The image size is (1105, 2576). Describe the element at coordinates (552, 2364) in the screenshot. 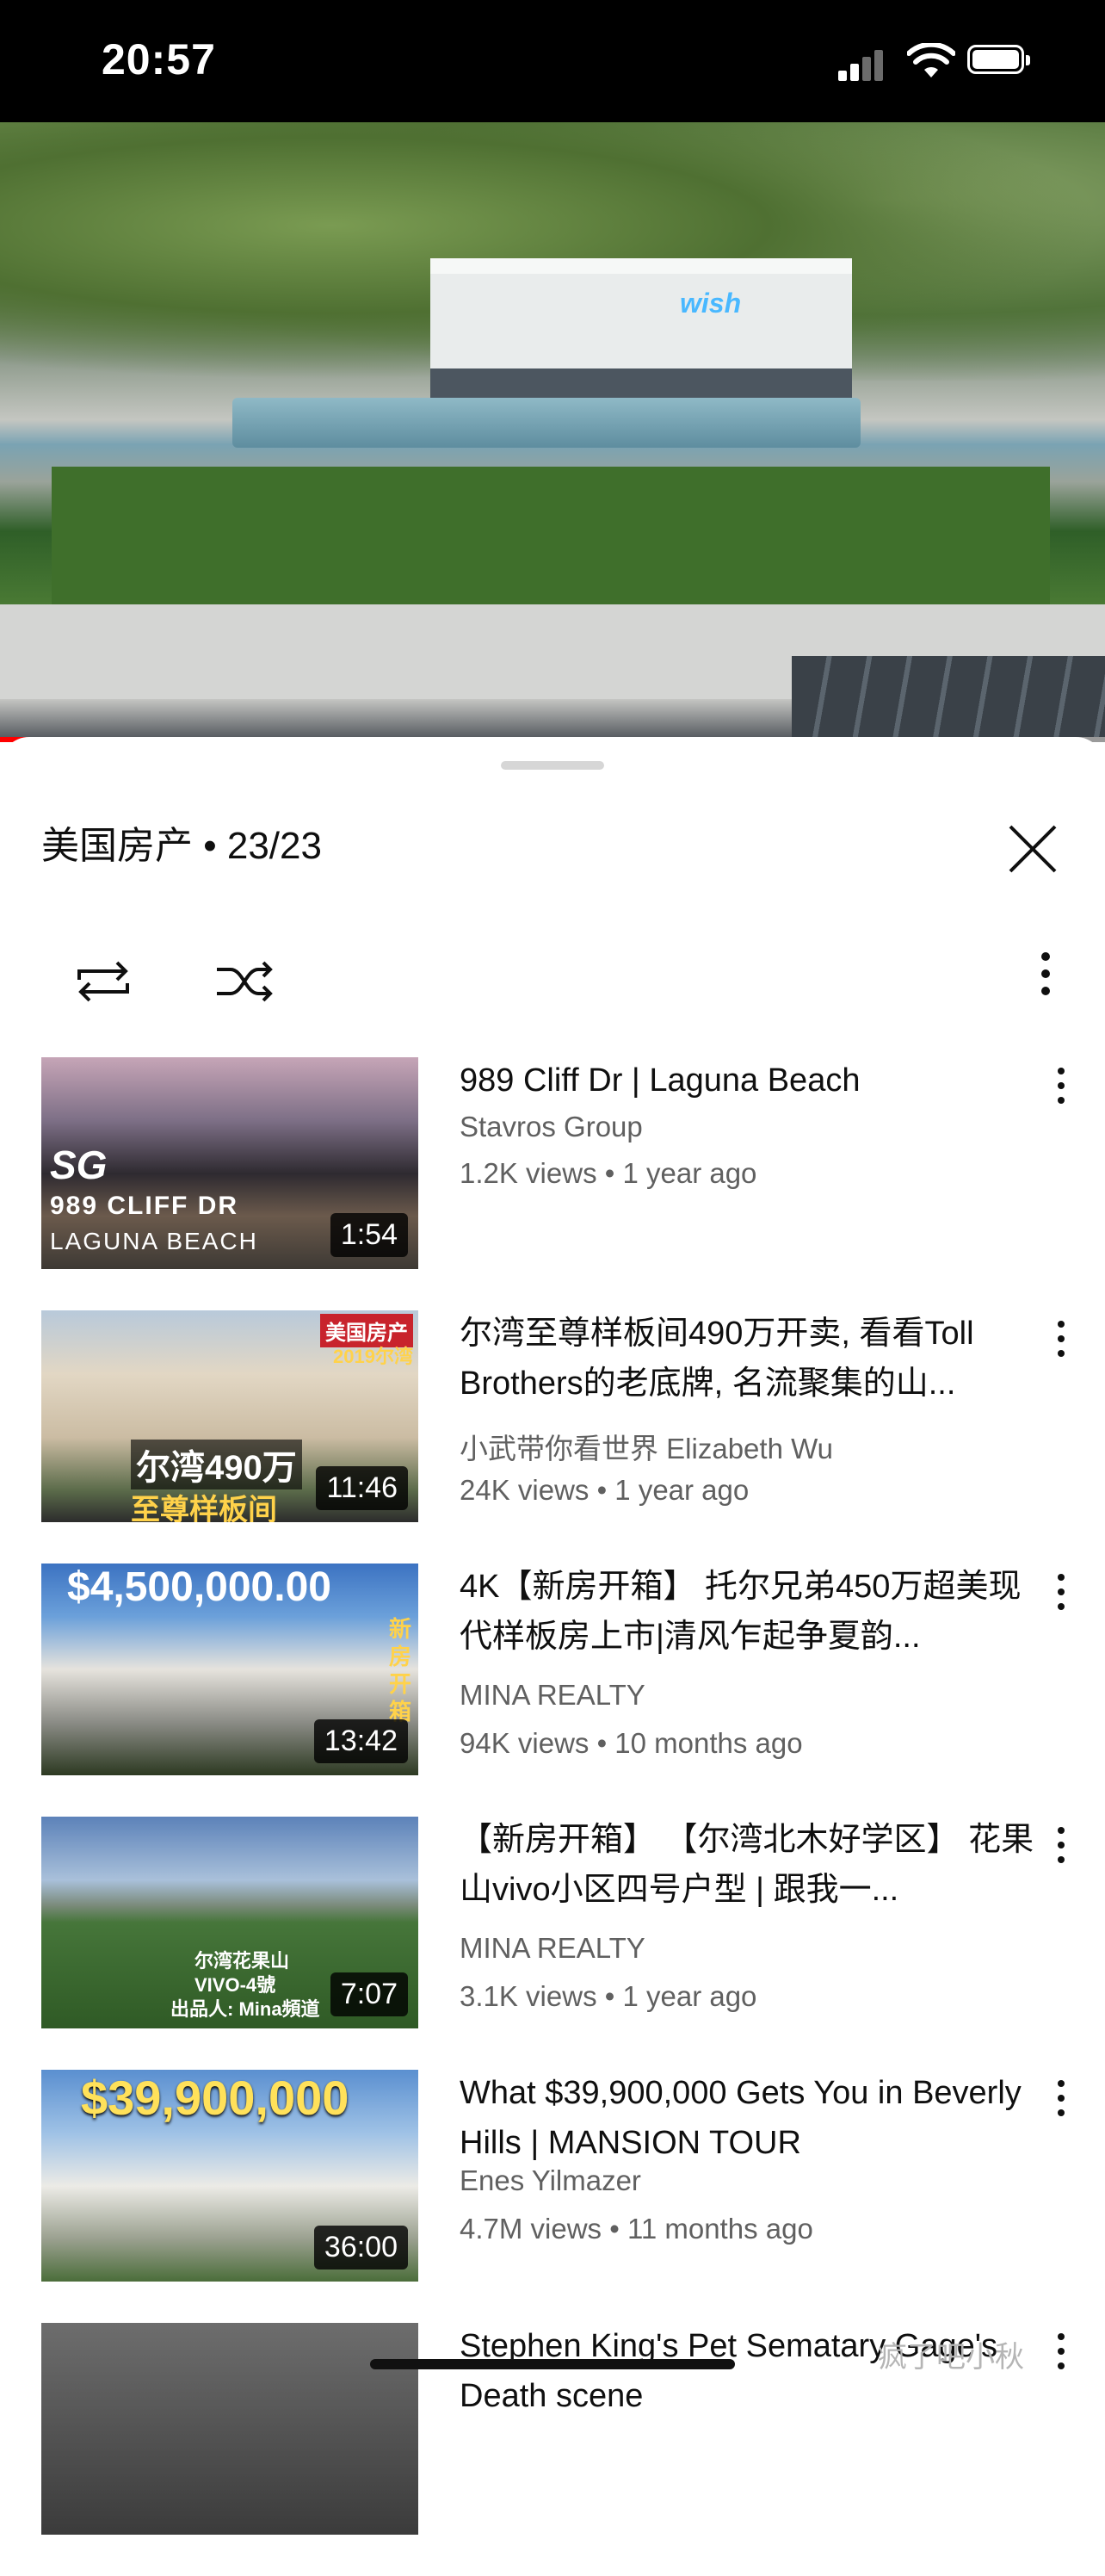

I see `home-indicator` at that location.